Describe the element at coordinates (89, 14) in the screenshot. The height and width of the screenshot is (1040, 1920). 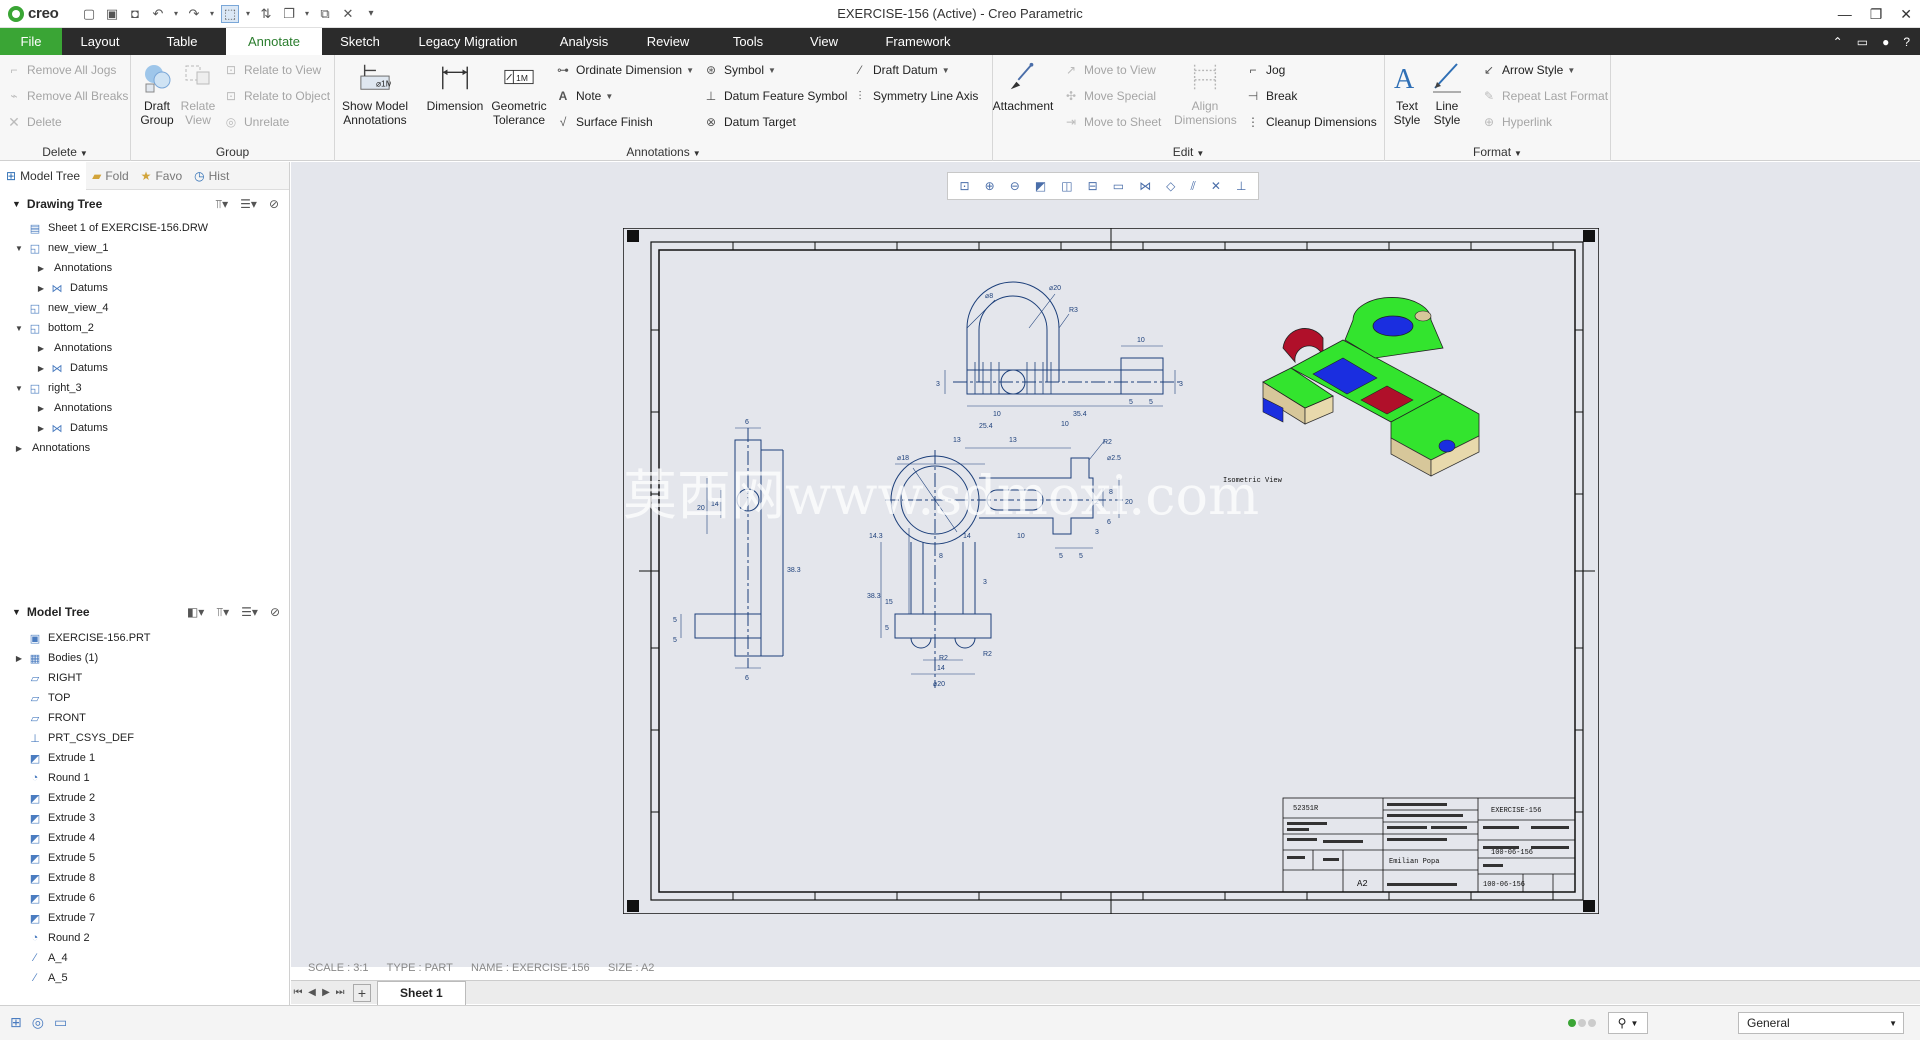
I see `new-file-icon: ▢` at that location.